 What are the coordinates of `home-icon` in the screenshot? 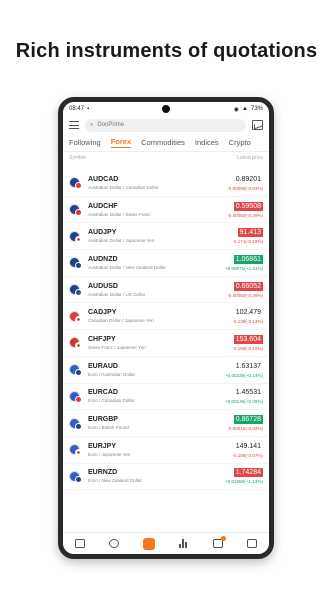 It's located at (80, 543).